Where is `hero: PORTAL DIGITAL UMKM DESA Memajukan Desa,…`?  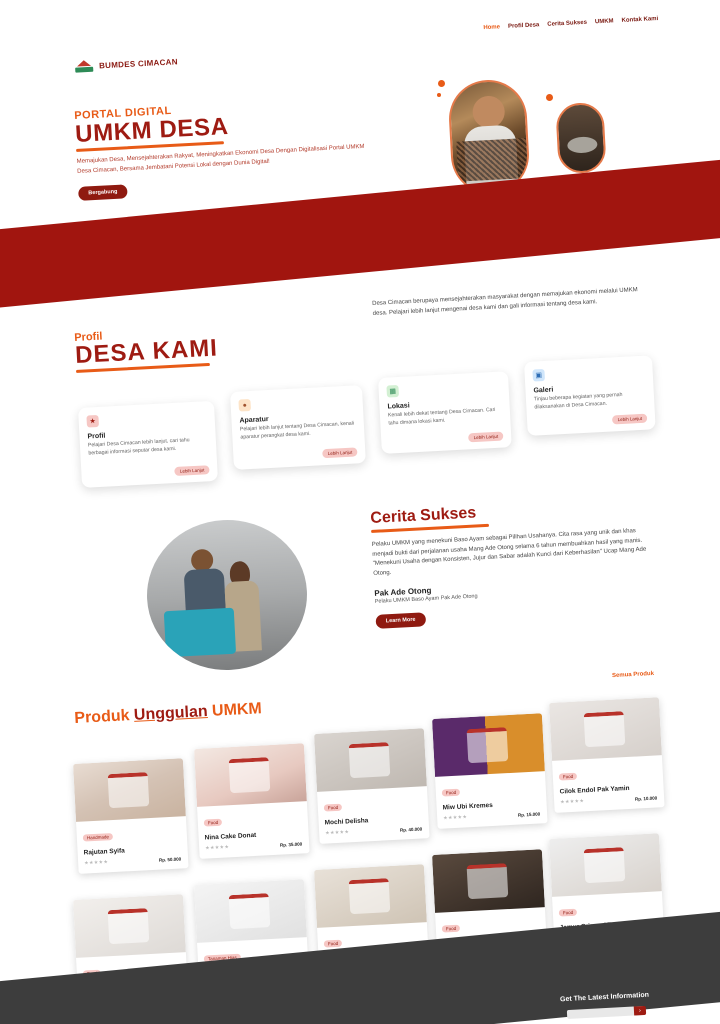 hero: PORTAL DIGITAL UMKM DESA Memajukan Desa,… is located at coordinates (236, 147).